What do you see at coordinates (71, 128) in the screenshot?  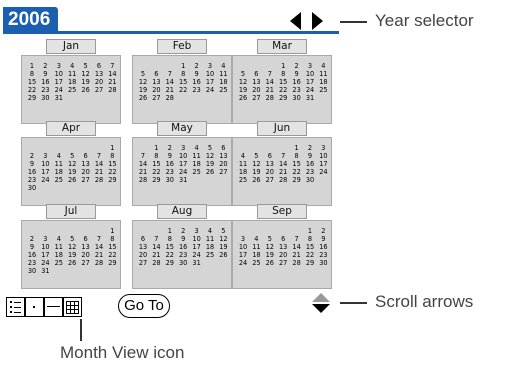 I see `month-label: Apr` at bounding box center [71, 128].